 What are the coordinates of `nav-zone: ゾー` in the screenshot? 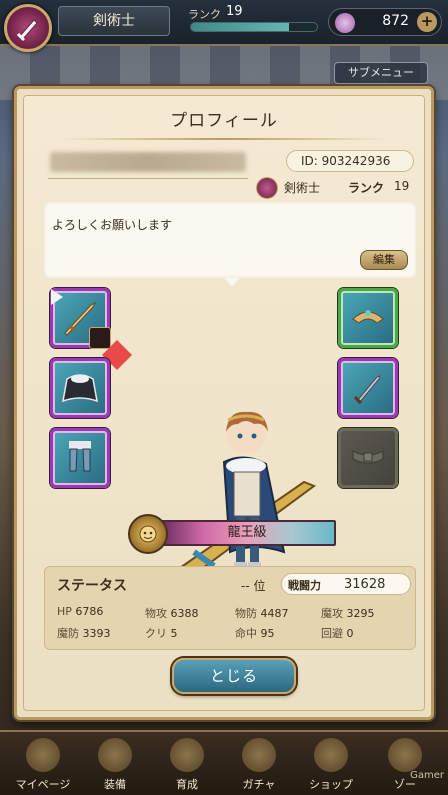 It's located at (405, 763).